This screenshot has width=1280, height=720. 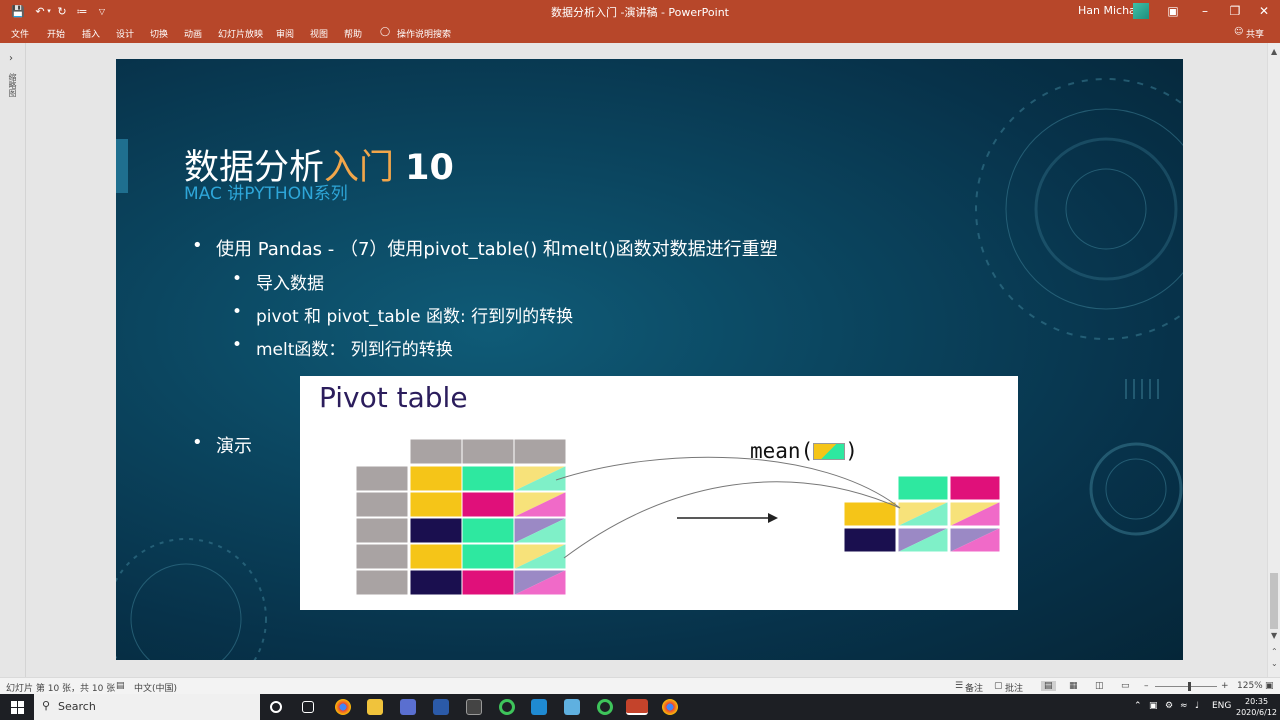 What do you see at coordinates (1250, 686) in the screenshot?
I see `zoom-level: 125%` at bounding box center [1250, 686].